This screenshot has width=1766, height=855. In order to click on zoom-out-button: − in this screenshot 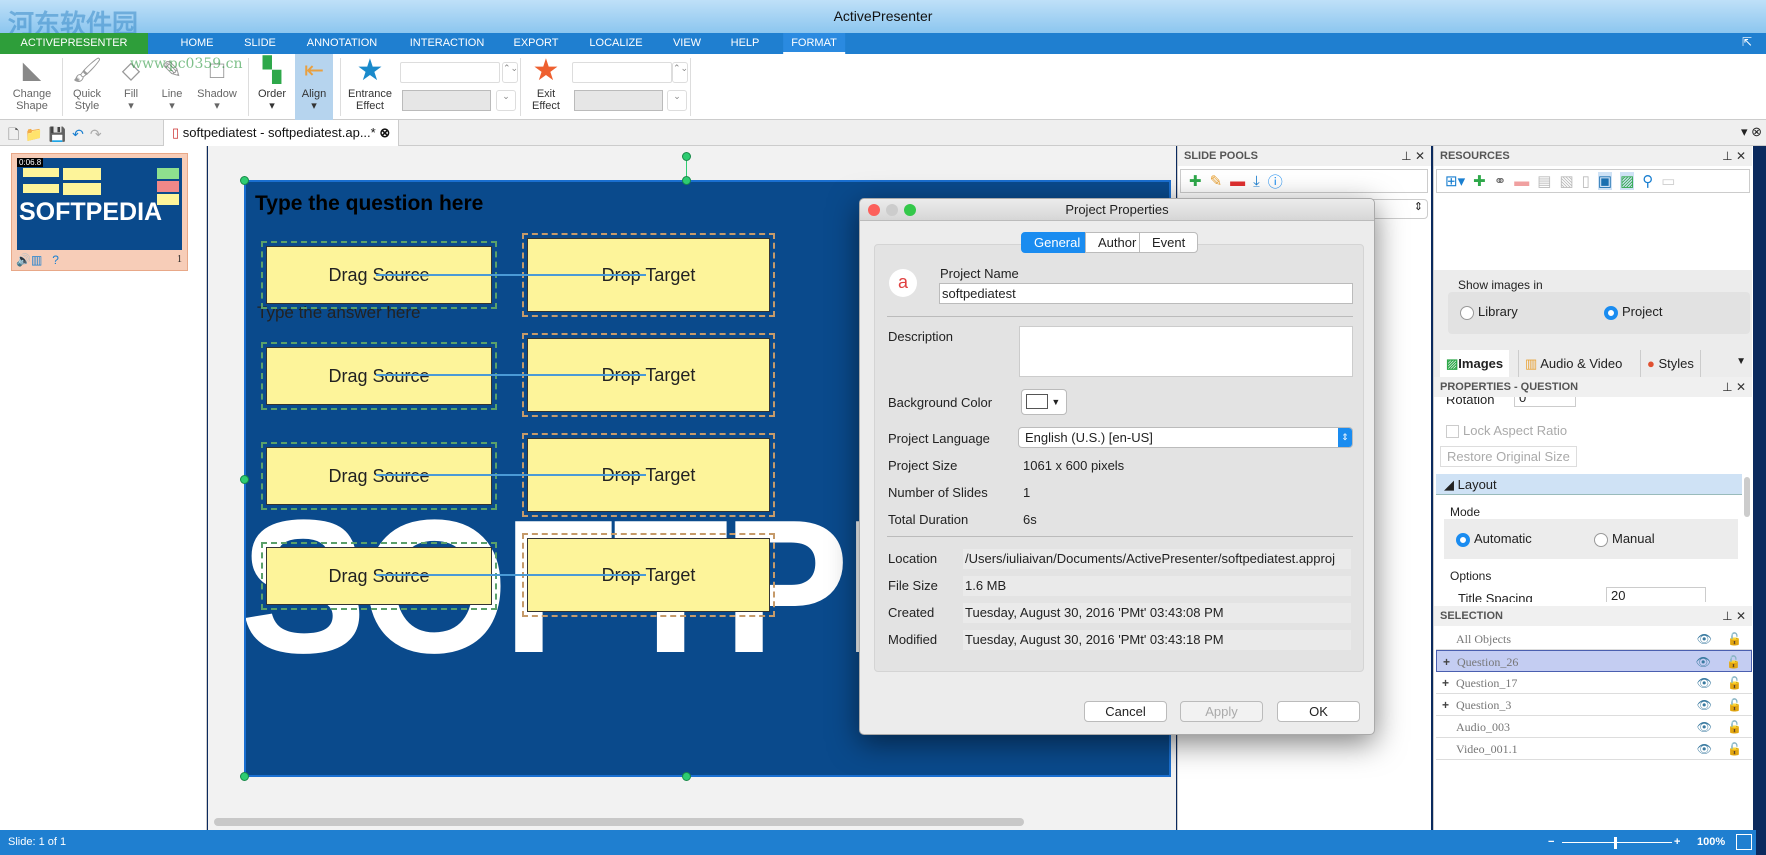, I will do `click(1551, 842)`.